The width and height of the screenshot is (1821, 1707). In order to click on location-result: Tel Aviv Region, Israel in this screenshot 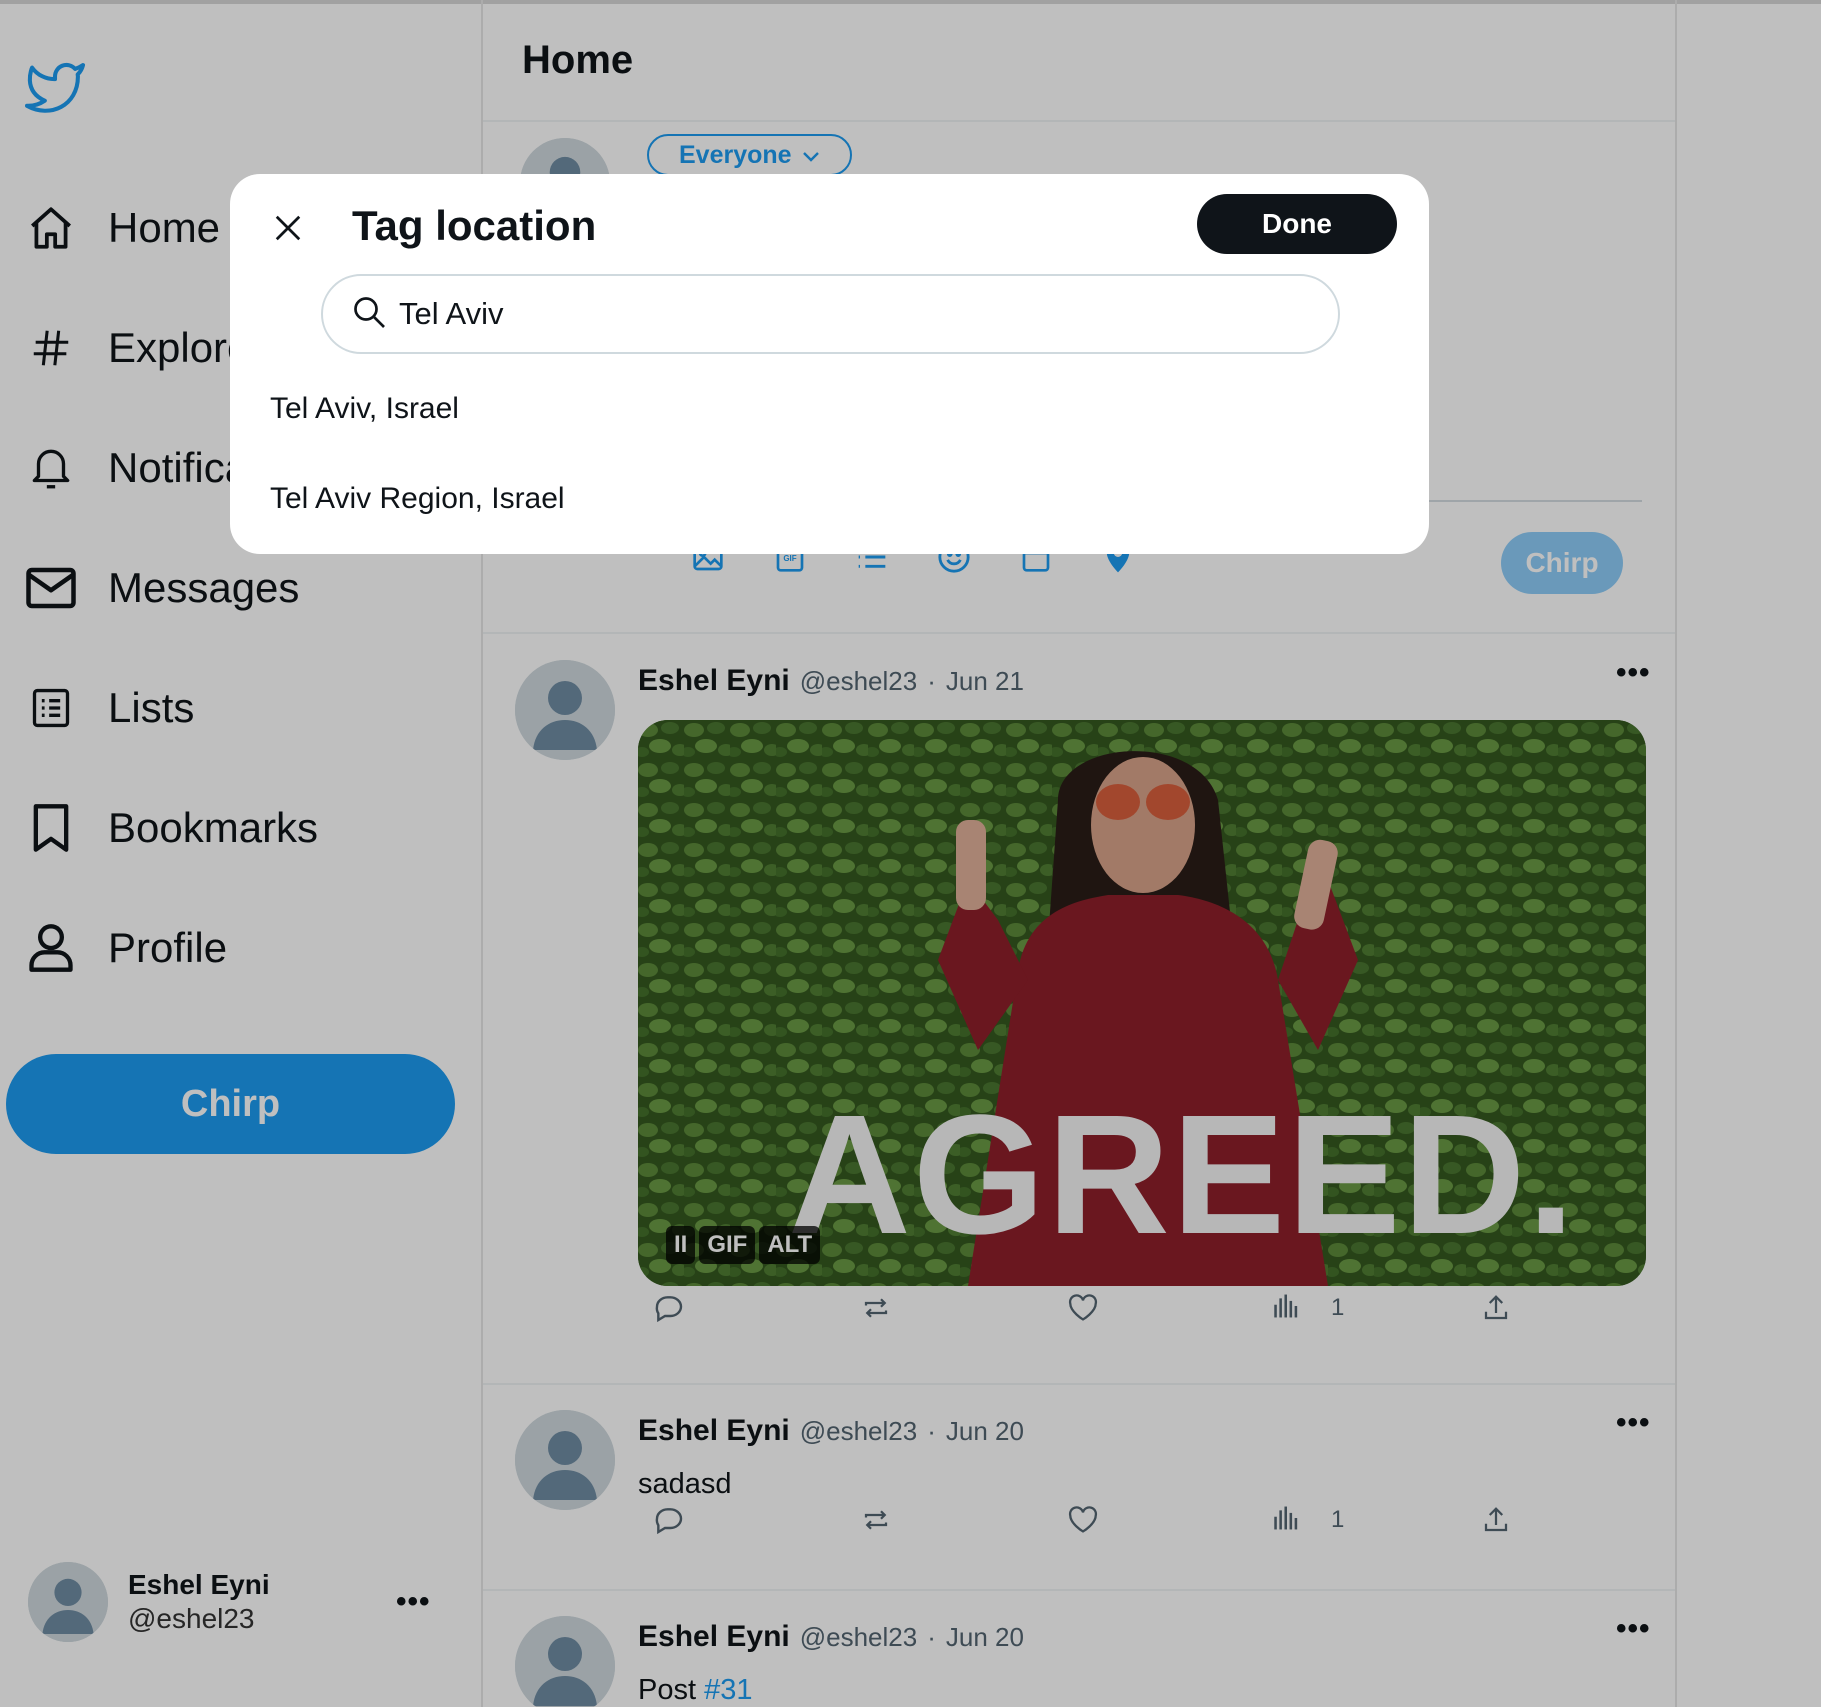, I will do `click(417, 499)`.